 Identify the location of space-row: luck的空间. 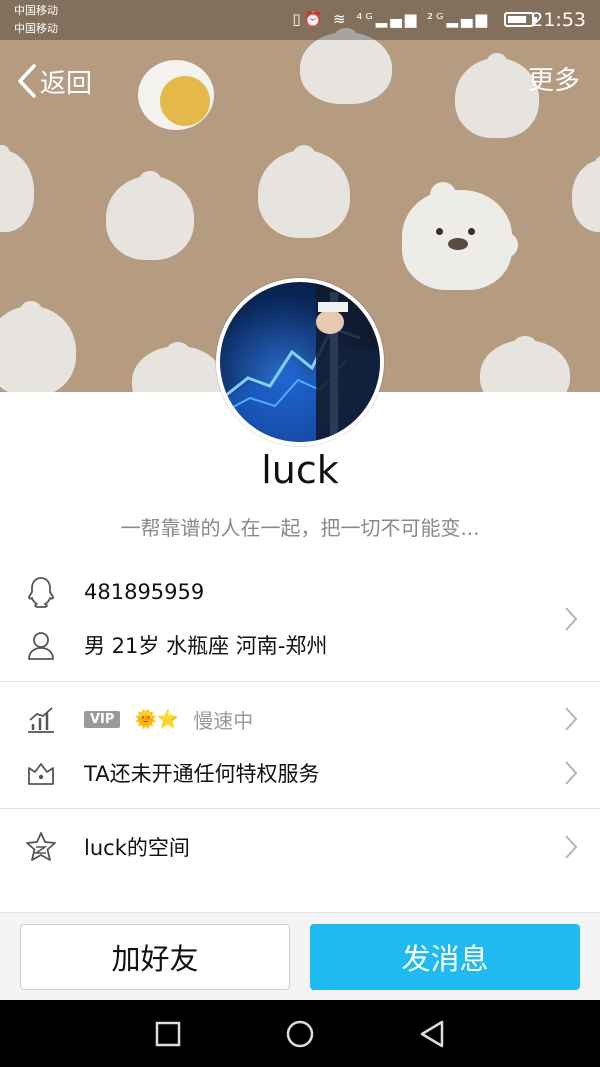
(300, 847).